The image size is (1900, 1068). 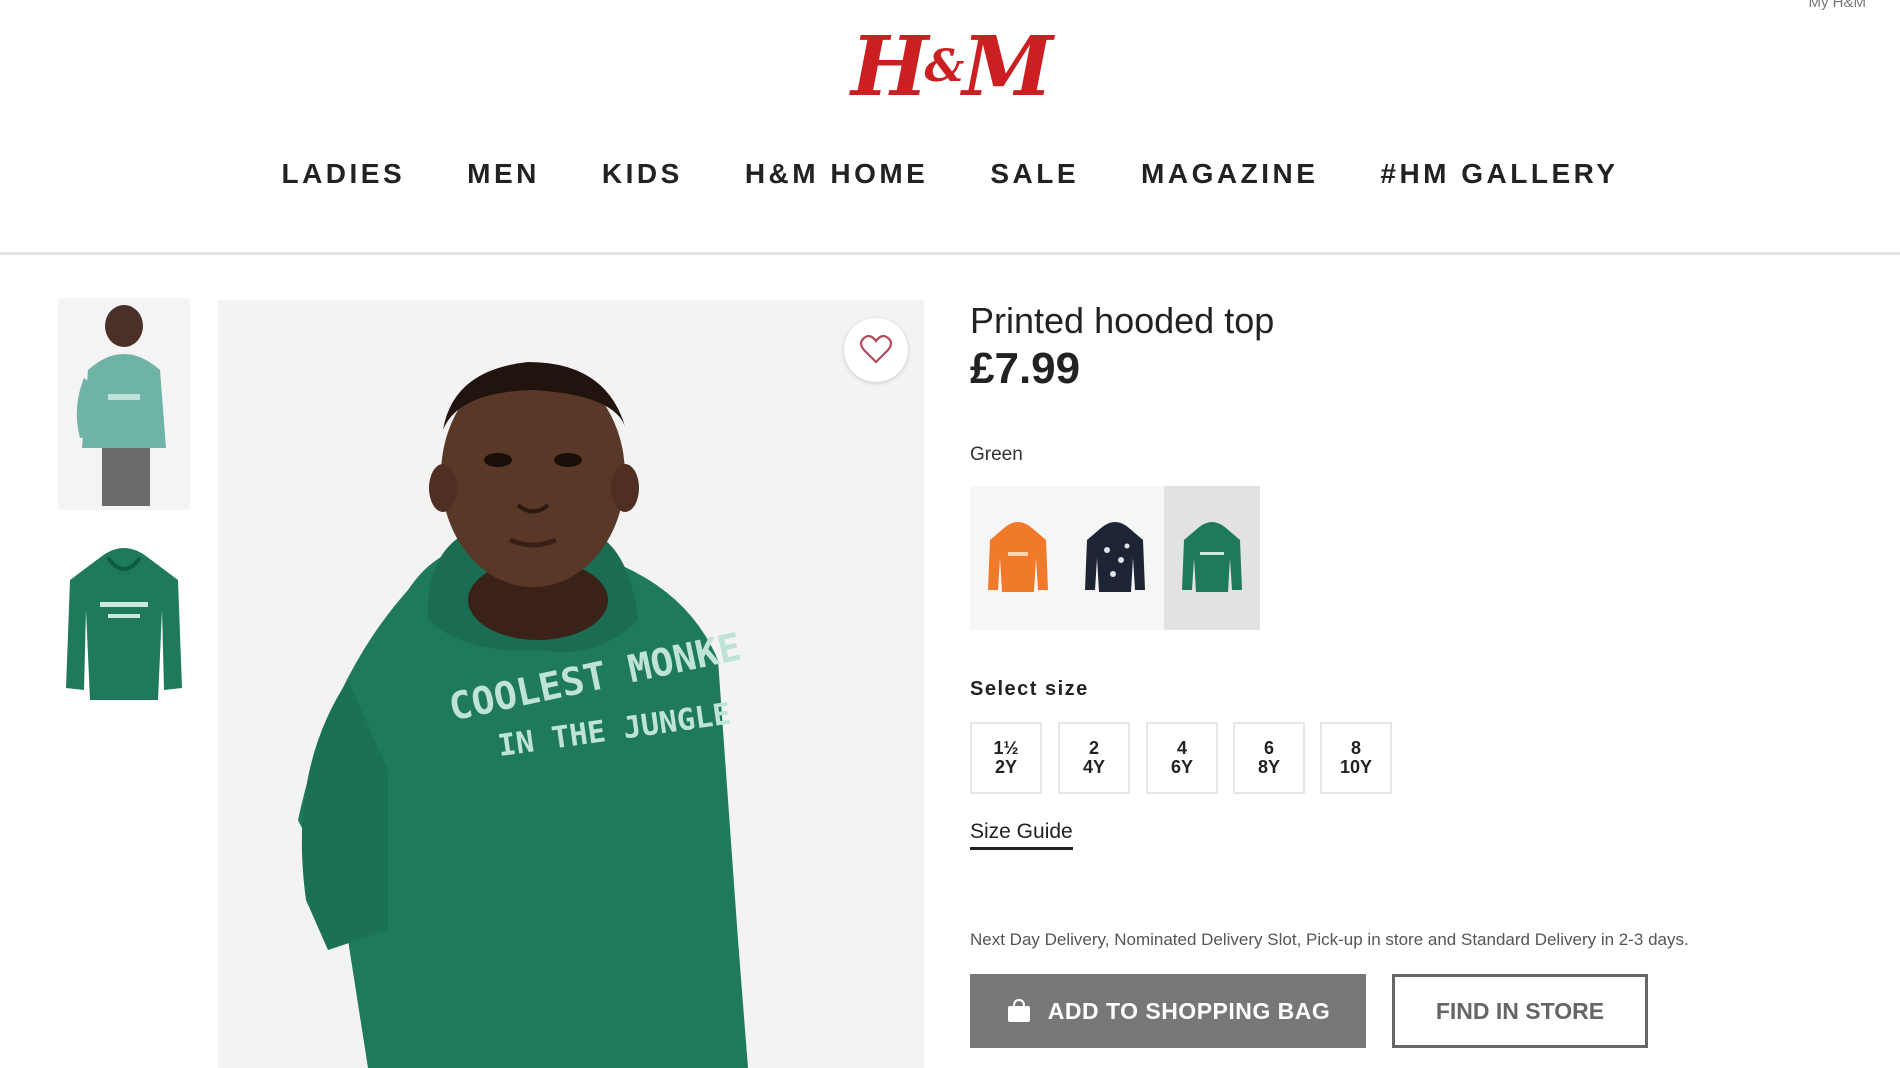 I want to click on size-option-line-1: 6, so click(x=1268, y=748).